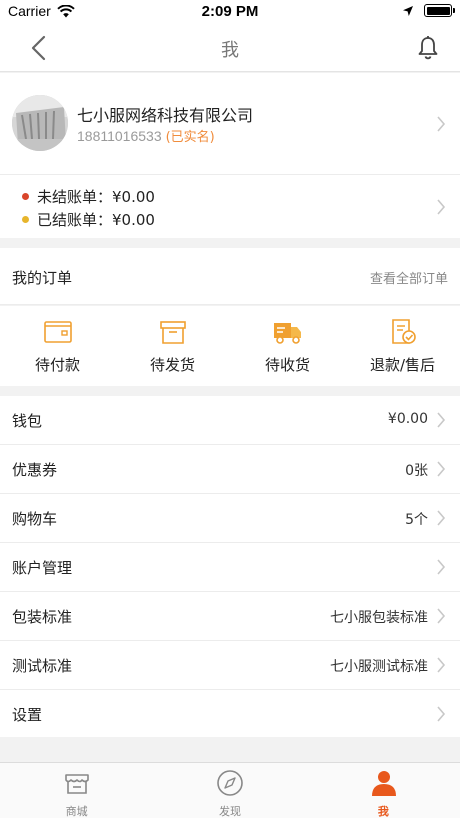 This screenshot has height=818, width=460. Describe the element at coordinates (230, 783) in the screenshot. I see `compass-icon` at that location.